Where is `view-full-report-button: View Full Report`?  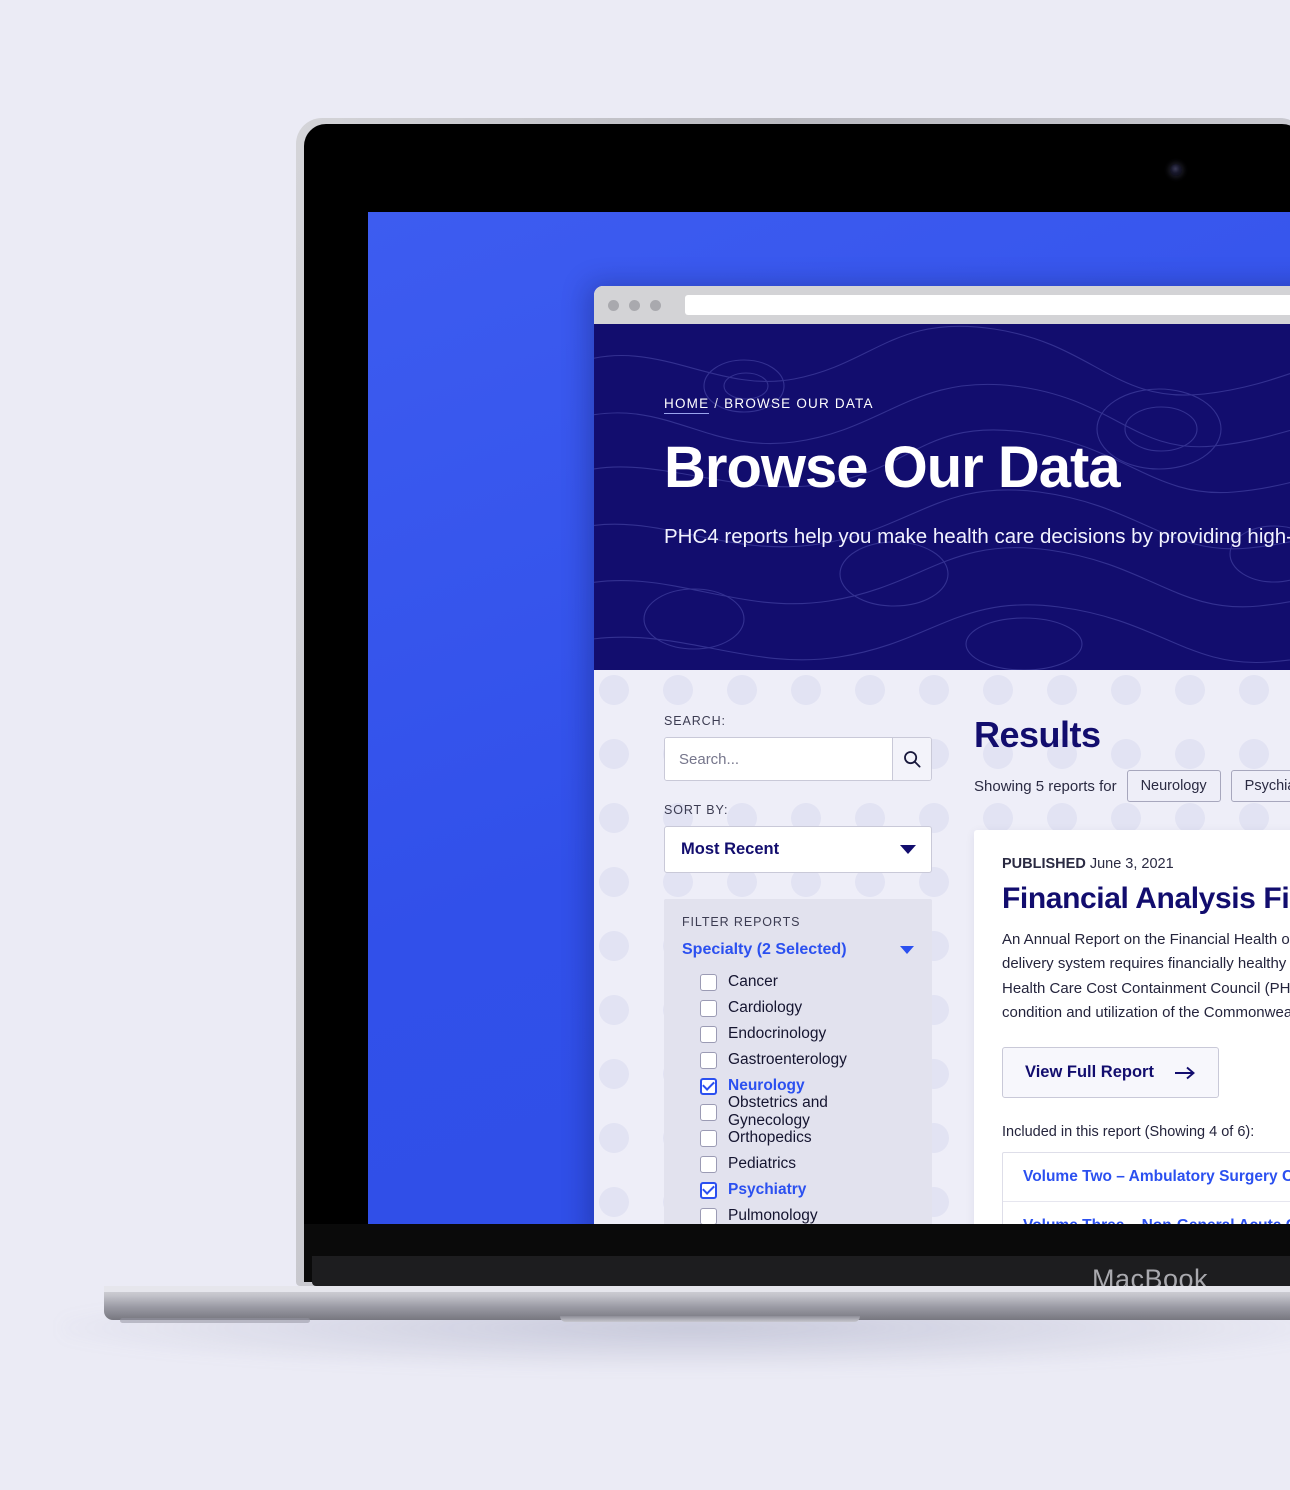
view-full-report-button: View Full Report is located at coordinates (1110, 1073).